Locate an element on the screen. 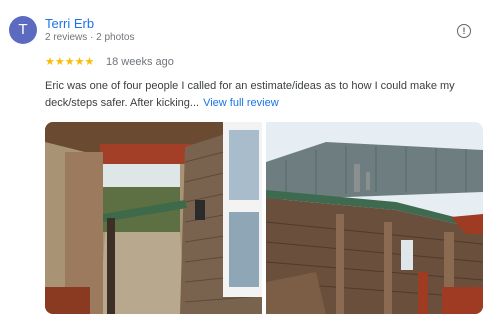 This screenshot has height=321, width=489. info-icon: ! is located at coordinates (464, 31).